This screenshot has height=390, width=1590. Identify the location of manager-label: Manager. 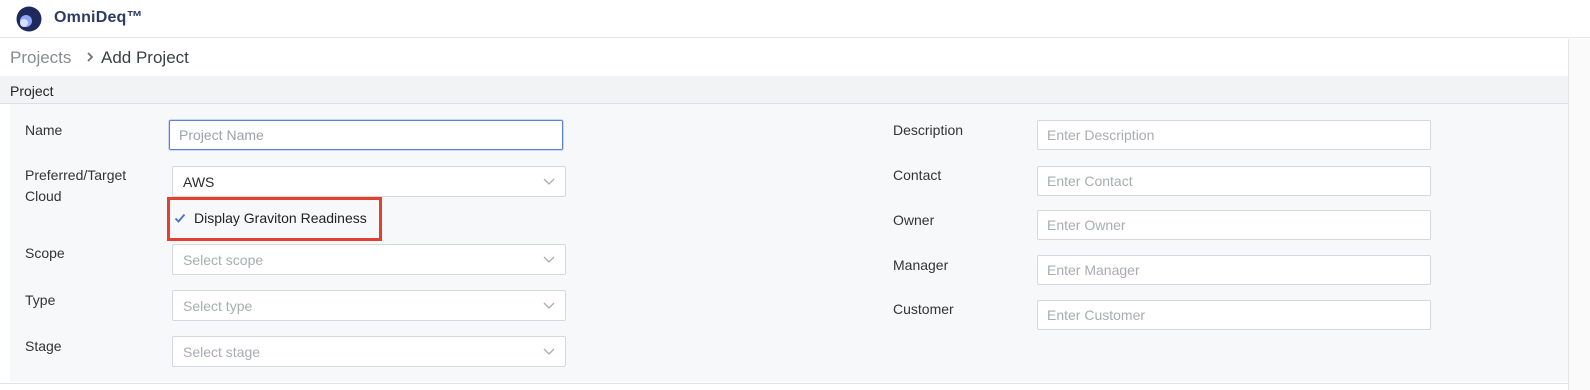
(921, 265).